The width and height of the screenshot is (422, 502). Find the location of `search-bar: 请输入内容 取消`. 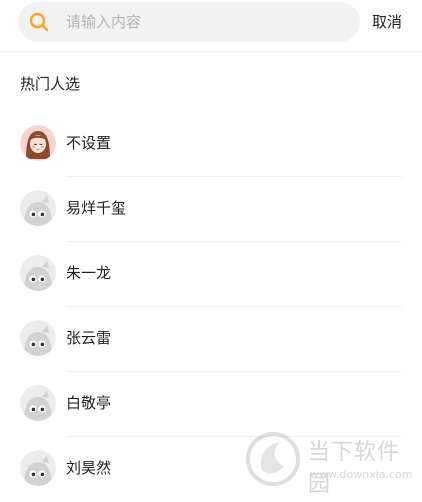

search-bar: 请输入内容 取消 is located at coordinates (211, 24).